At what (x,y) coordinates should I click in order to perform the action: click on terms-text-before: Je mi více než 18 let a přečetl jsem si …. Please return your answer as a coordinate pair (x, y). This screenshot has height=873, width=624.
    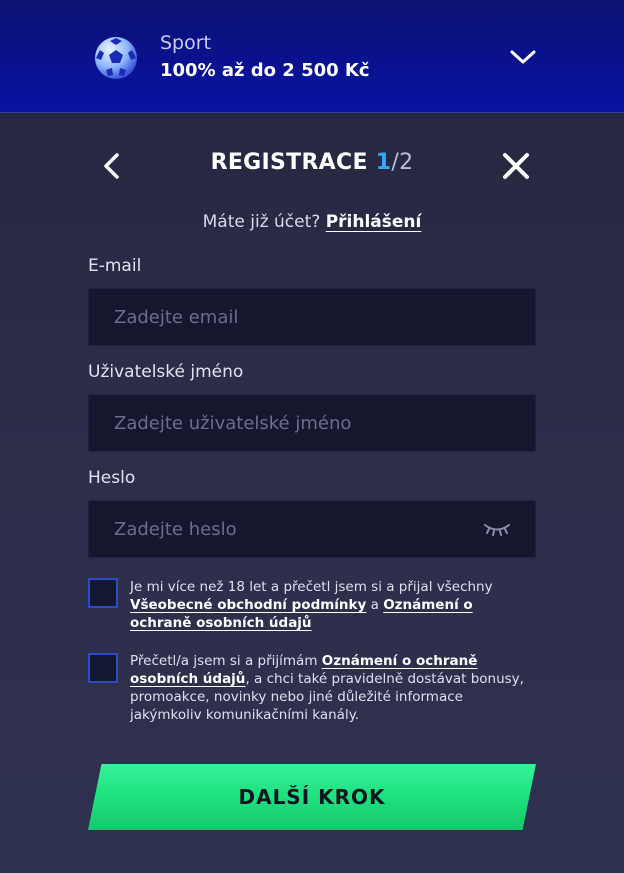
    Looking at the image, I should click on (311, 587).